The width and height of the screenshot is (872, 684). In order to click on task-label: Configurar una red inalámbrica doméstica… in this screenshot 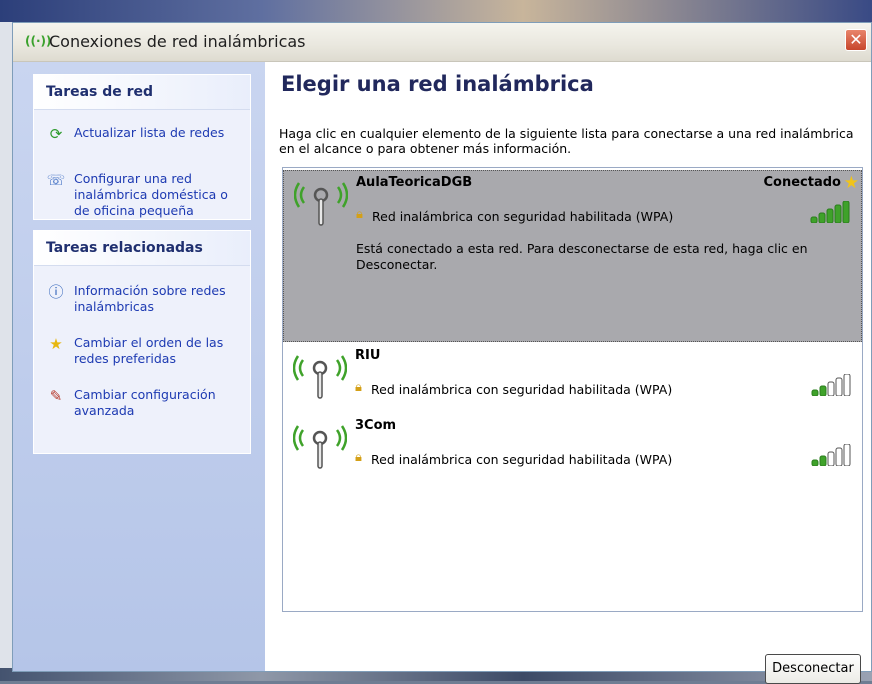, I will do `click(151, 194)`.